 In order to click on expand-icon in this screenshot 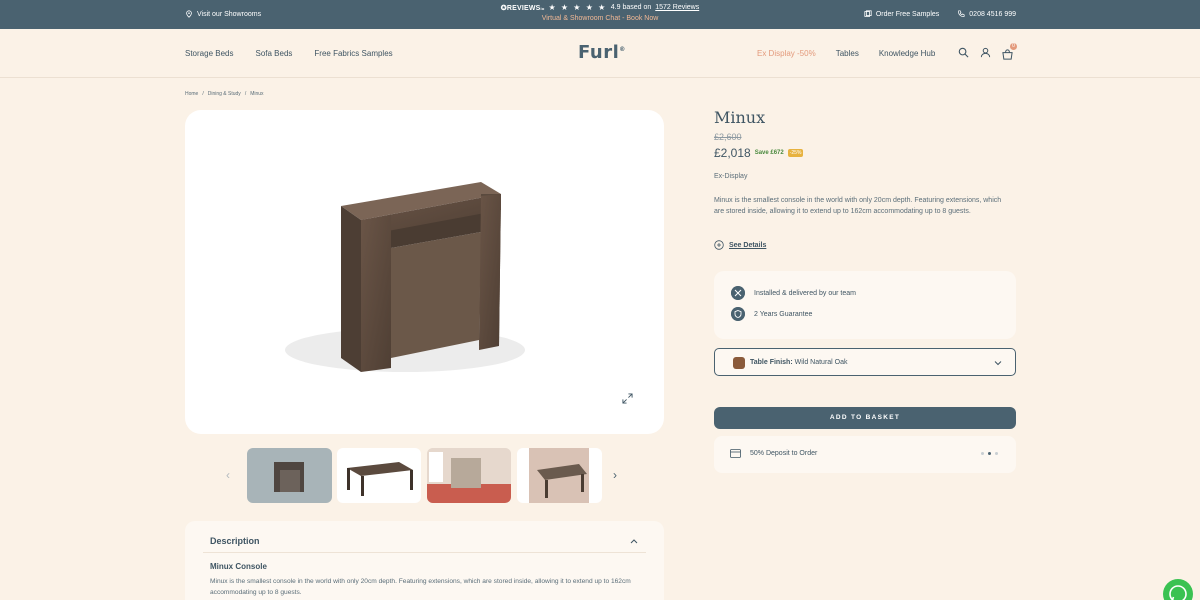, I will do `click(627, 398)`.